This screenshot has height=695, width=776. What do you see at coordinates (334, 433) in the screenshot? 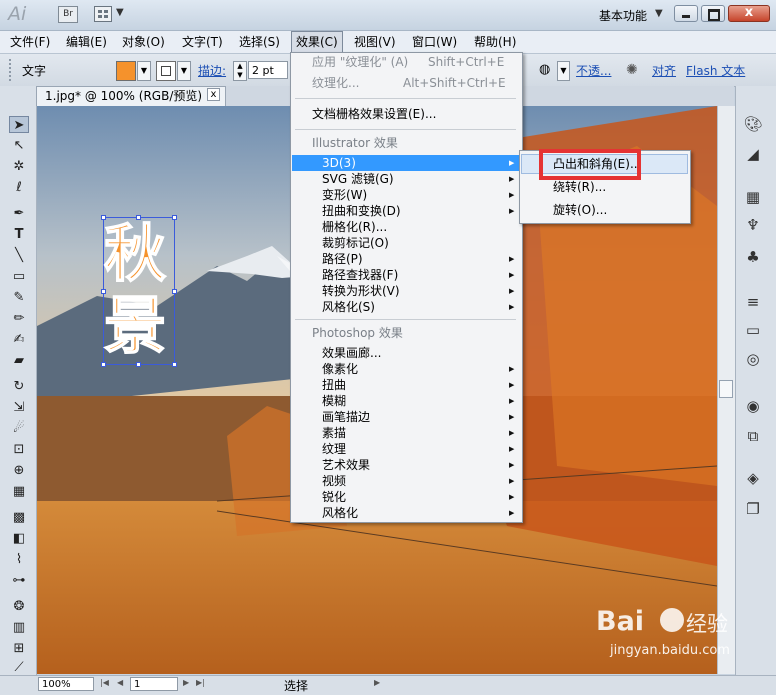
I see `menu-item-sketch: 素描` at bounding box center [334, 433].